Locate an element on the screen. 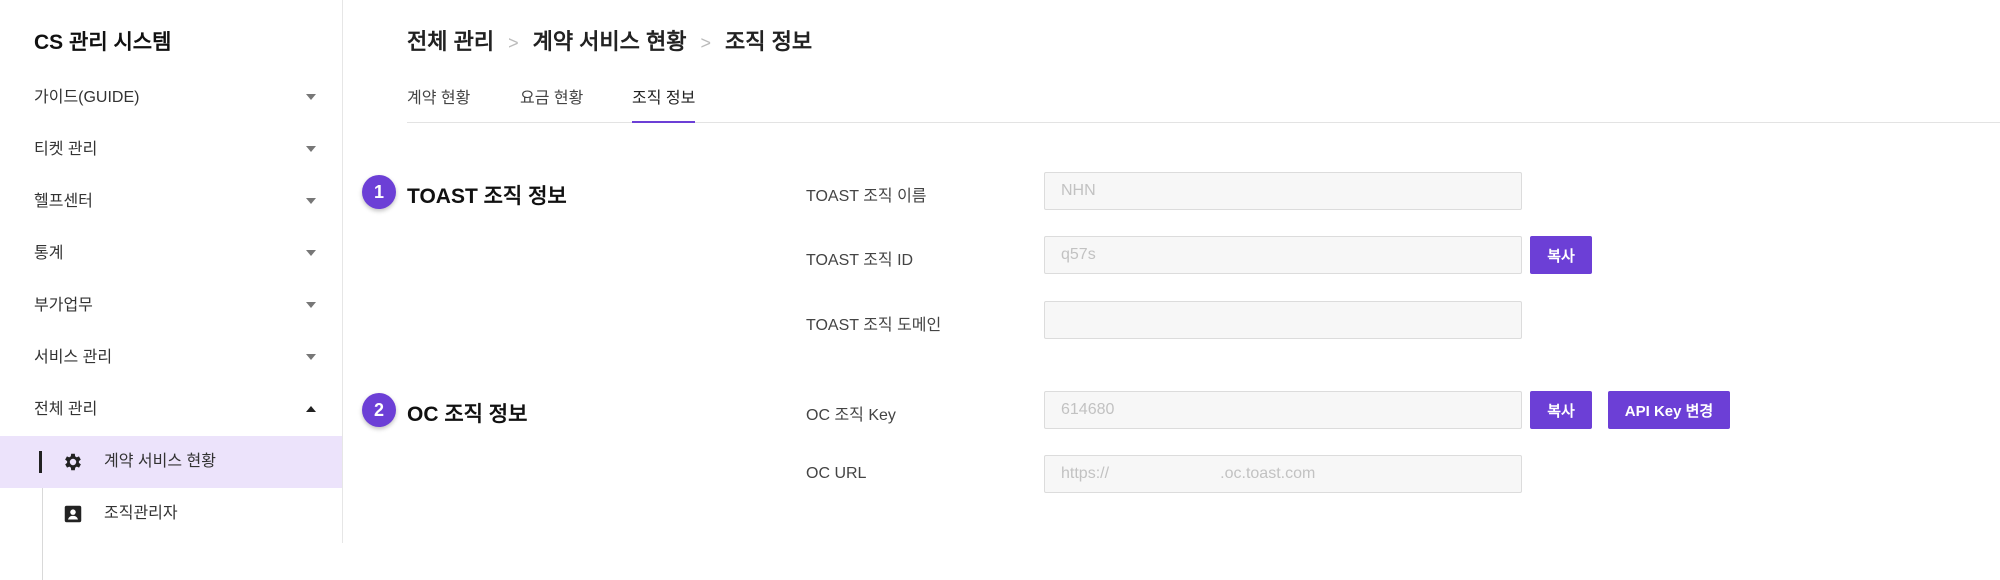  contact-card-icon is located at coordinates (73, 514).